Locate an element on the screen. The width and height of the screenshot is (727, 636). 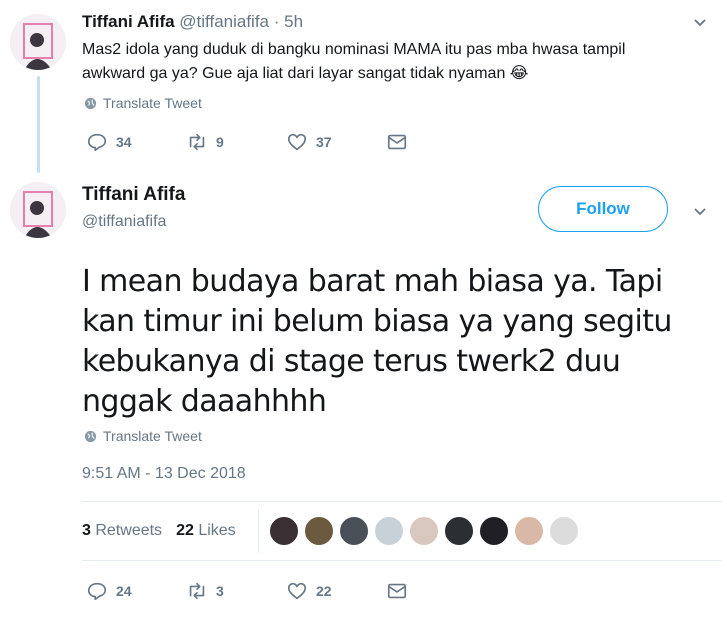
reply-count: 34 is located at coordinates (124, 142).